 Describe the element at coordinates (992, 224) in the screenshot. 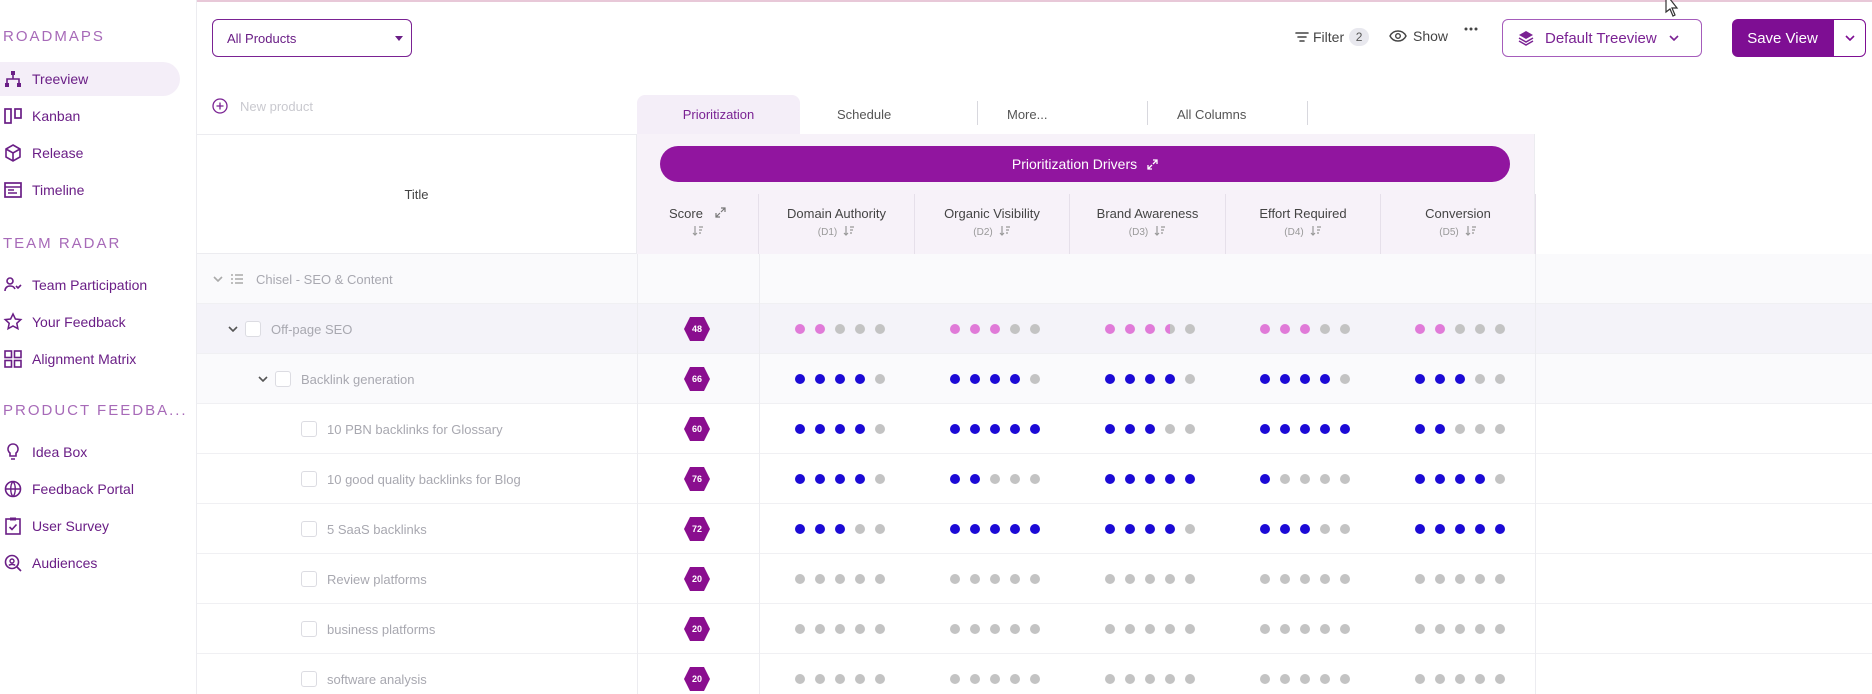

I see `driver-column-header: Organic Visibility (D2)` at that location.